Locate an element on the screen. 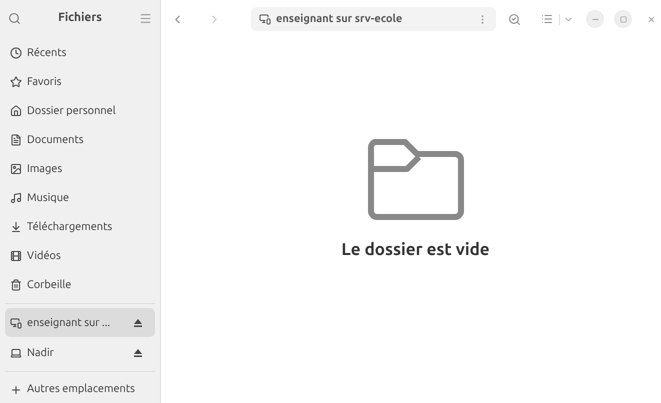 This screenshot has height=403, width=661. sidebar-item: Images is located at coordinates (80, 169).